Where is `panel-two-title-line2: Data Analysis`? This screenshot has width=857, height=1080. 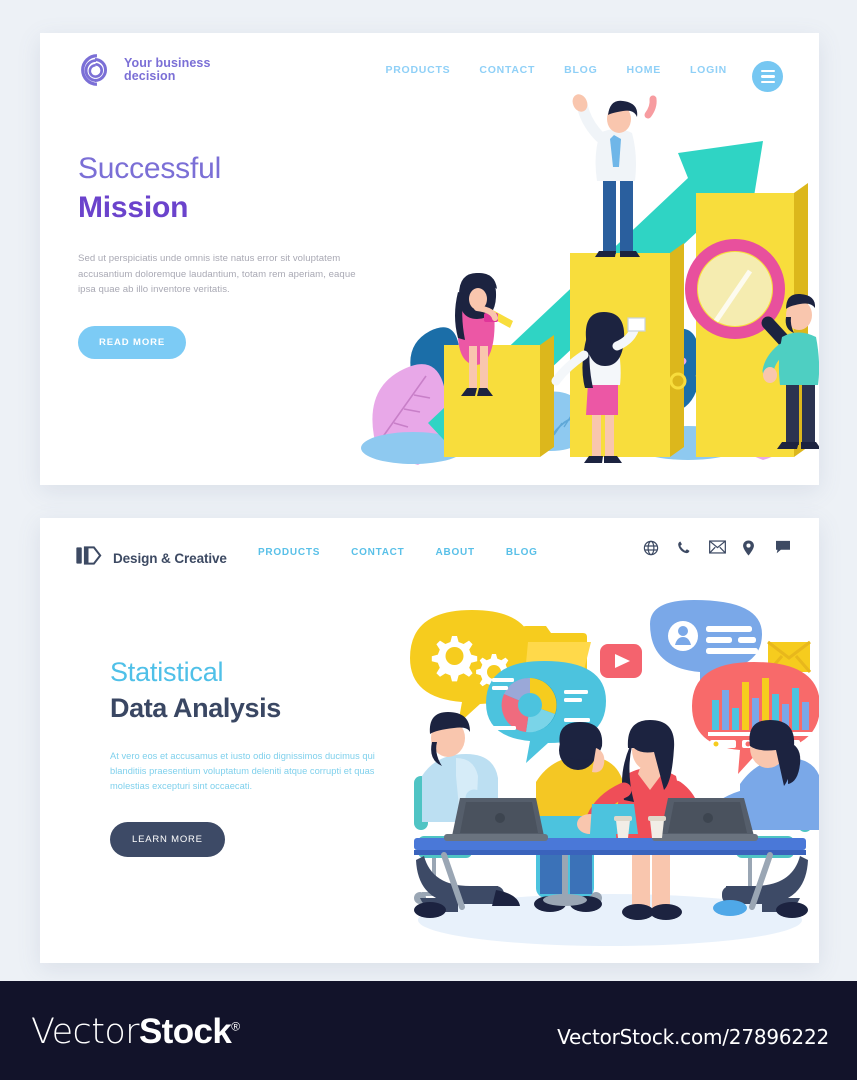 panel-two-title-line2: Data Analysis is located at coordinates (195, 708).